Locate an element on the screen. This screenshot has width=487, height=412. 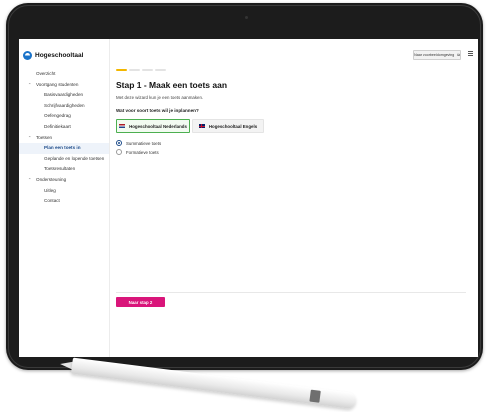
pencil-band is located at coordinates (315, 396).